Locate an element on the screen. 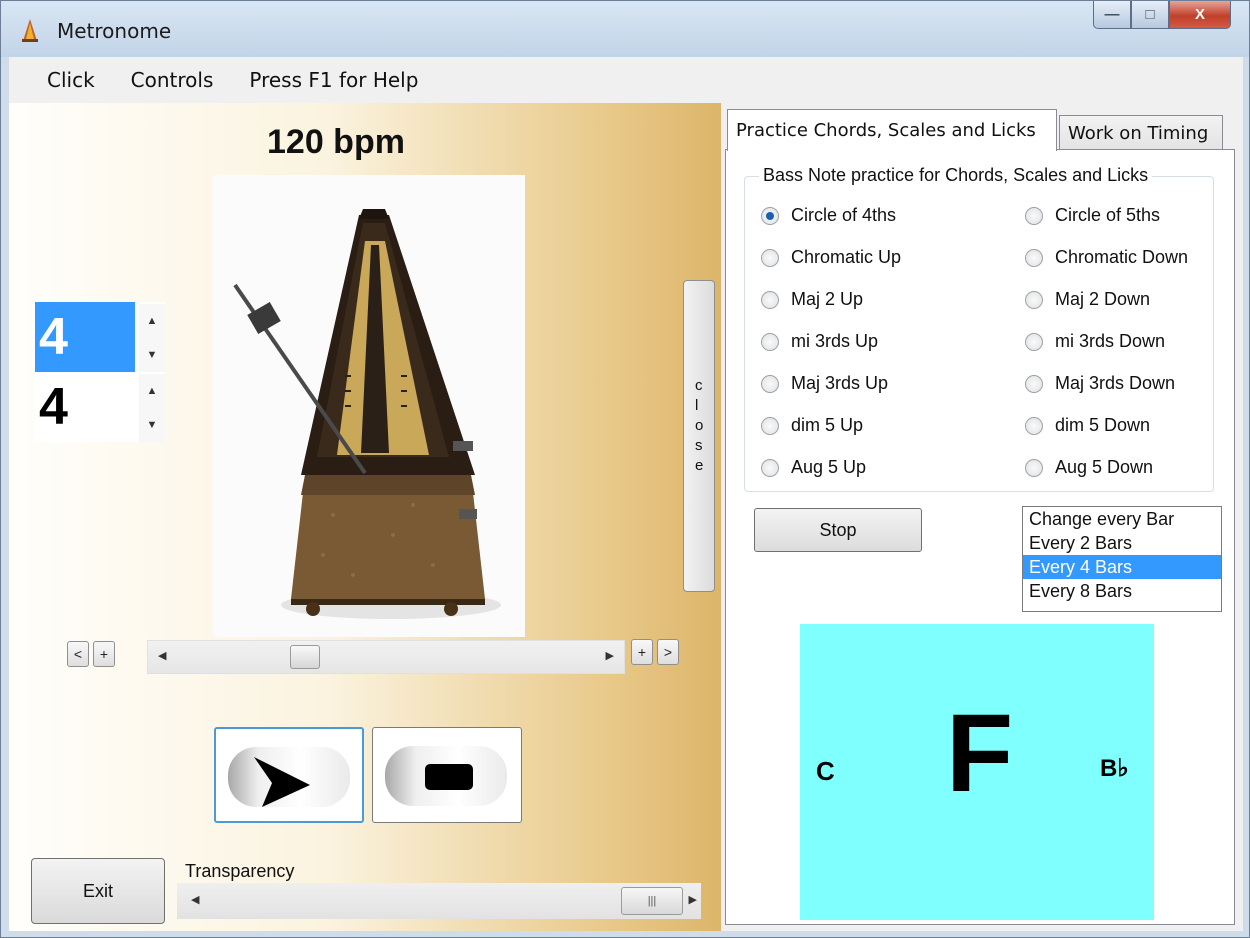  radio-label: Maj 2 Down is located at coordinates (1103, 299).